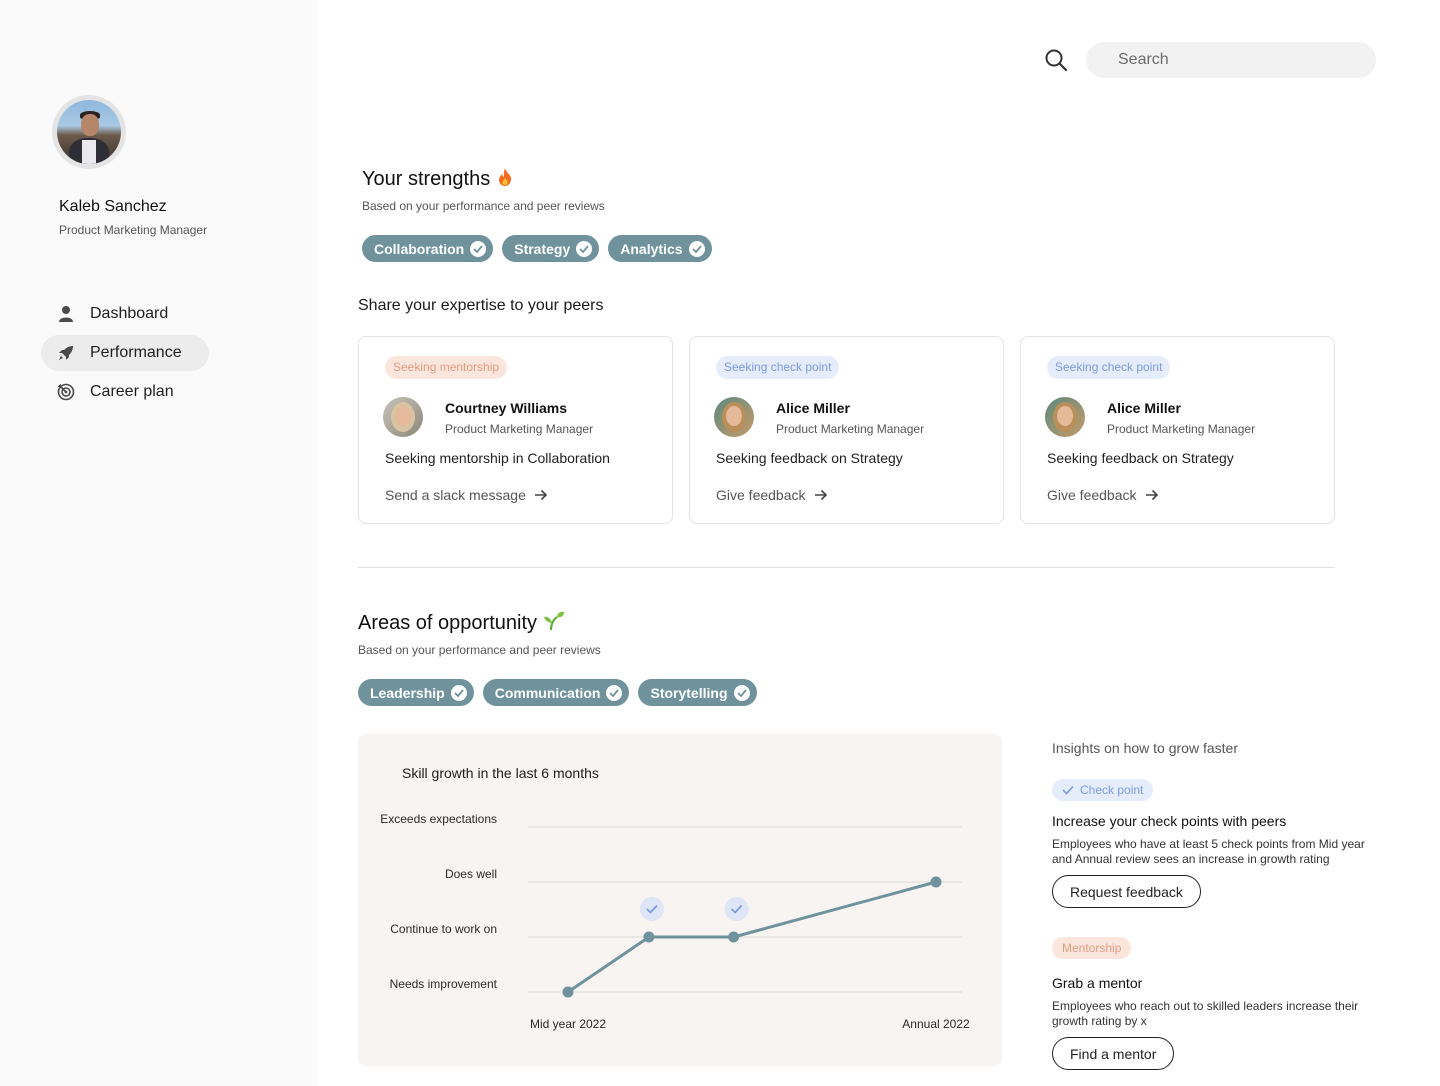 The width and height of the screenshot is (1440, 1086). What do you see at coordinates (1056, 60) in the screenshot?
I see `search-icon` at bounding box center [1056, 60].